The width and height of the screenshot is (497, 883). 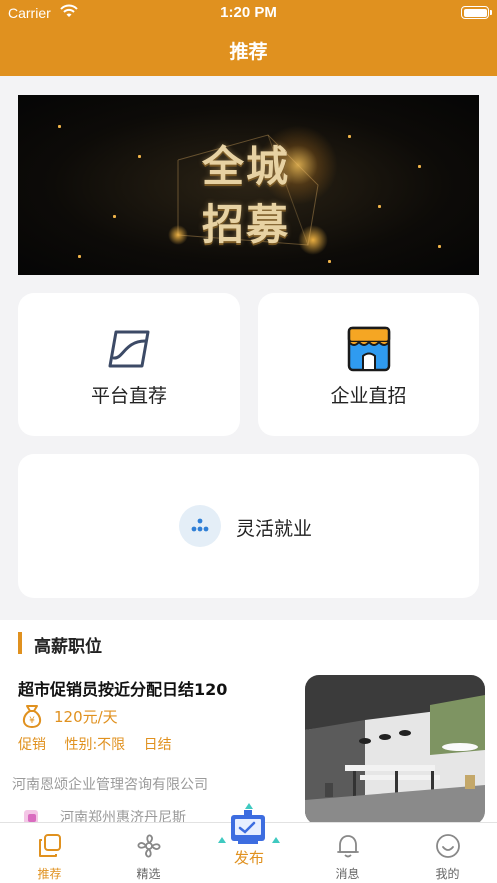 I want to click on nav-bar: 推荐, so click(x=248, y=51).